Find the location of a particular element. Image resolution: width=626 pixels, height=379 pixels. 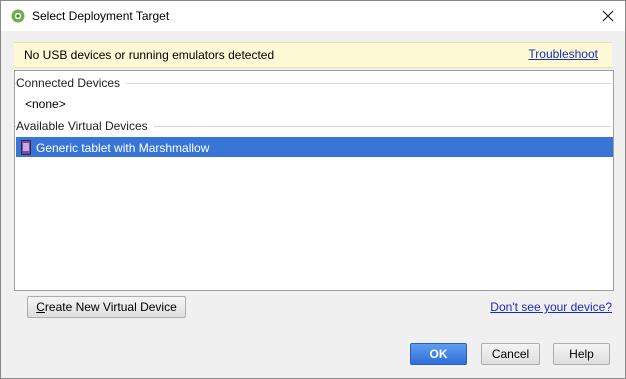

close-button is located at coordinates (608, 16).